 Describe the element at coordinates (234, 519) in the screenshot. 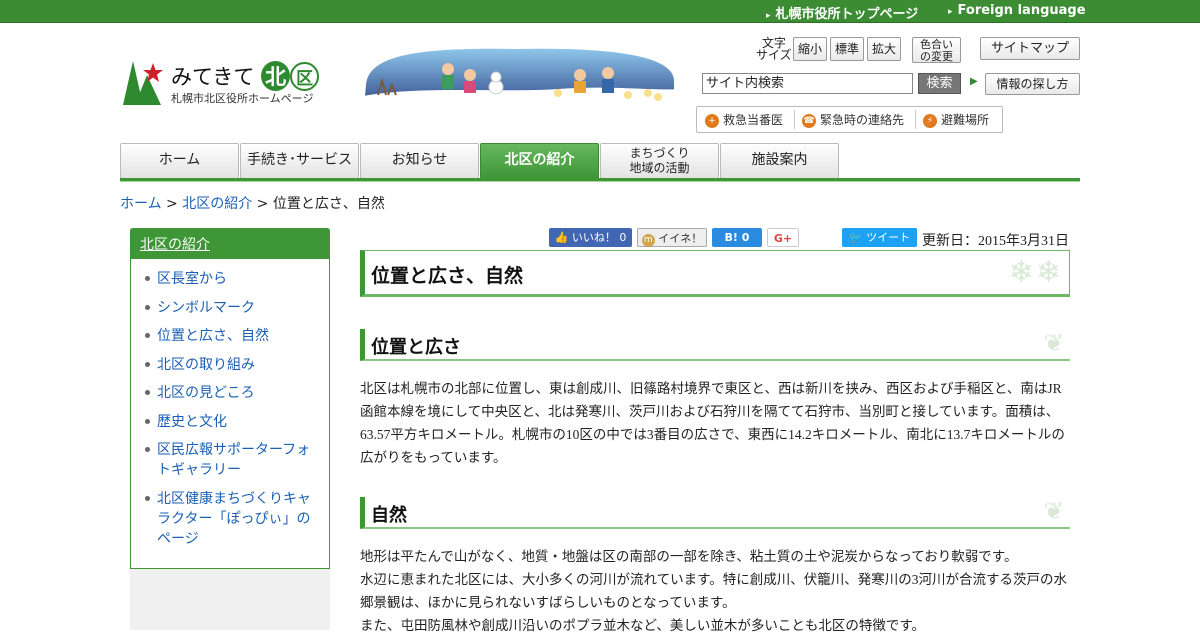

I see `sidebar-link-poppy: 北区健康まちづくりキャラクター「ぽっぴぃ」のページ` at that location.